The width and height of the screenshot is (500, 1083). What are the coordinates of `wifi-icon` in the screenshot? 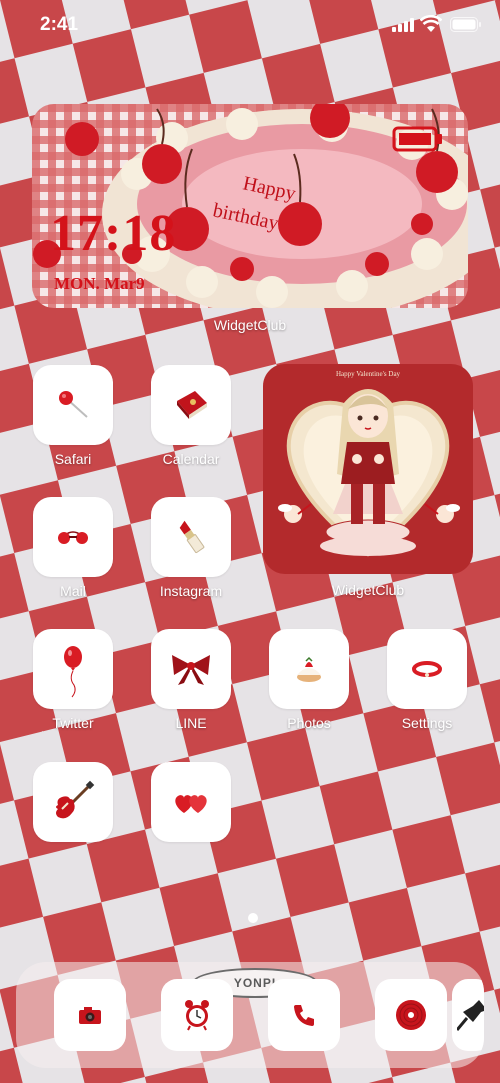 It's located at (431, 23).